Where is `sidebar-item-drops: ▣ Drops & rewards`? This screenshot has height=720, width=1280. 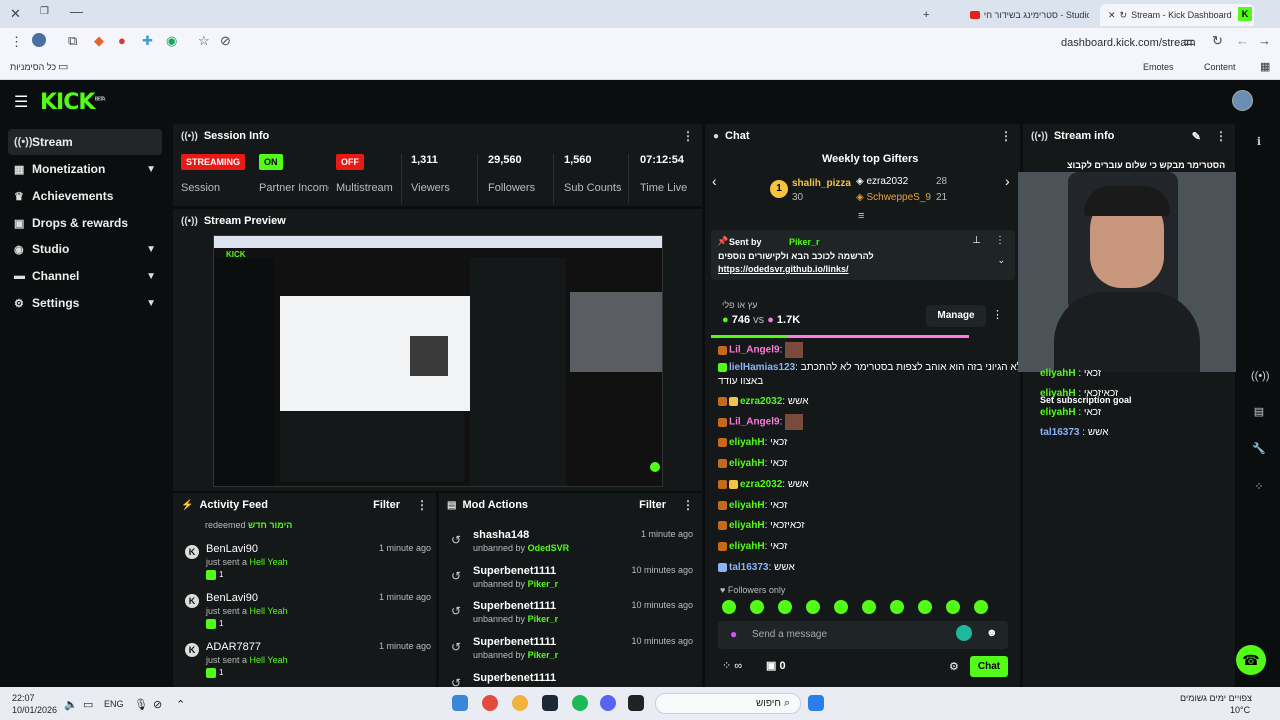
sidebar-item-drops: ▣ Drops & rewards is located at coordinates (85, 223).